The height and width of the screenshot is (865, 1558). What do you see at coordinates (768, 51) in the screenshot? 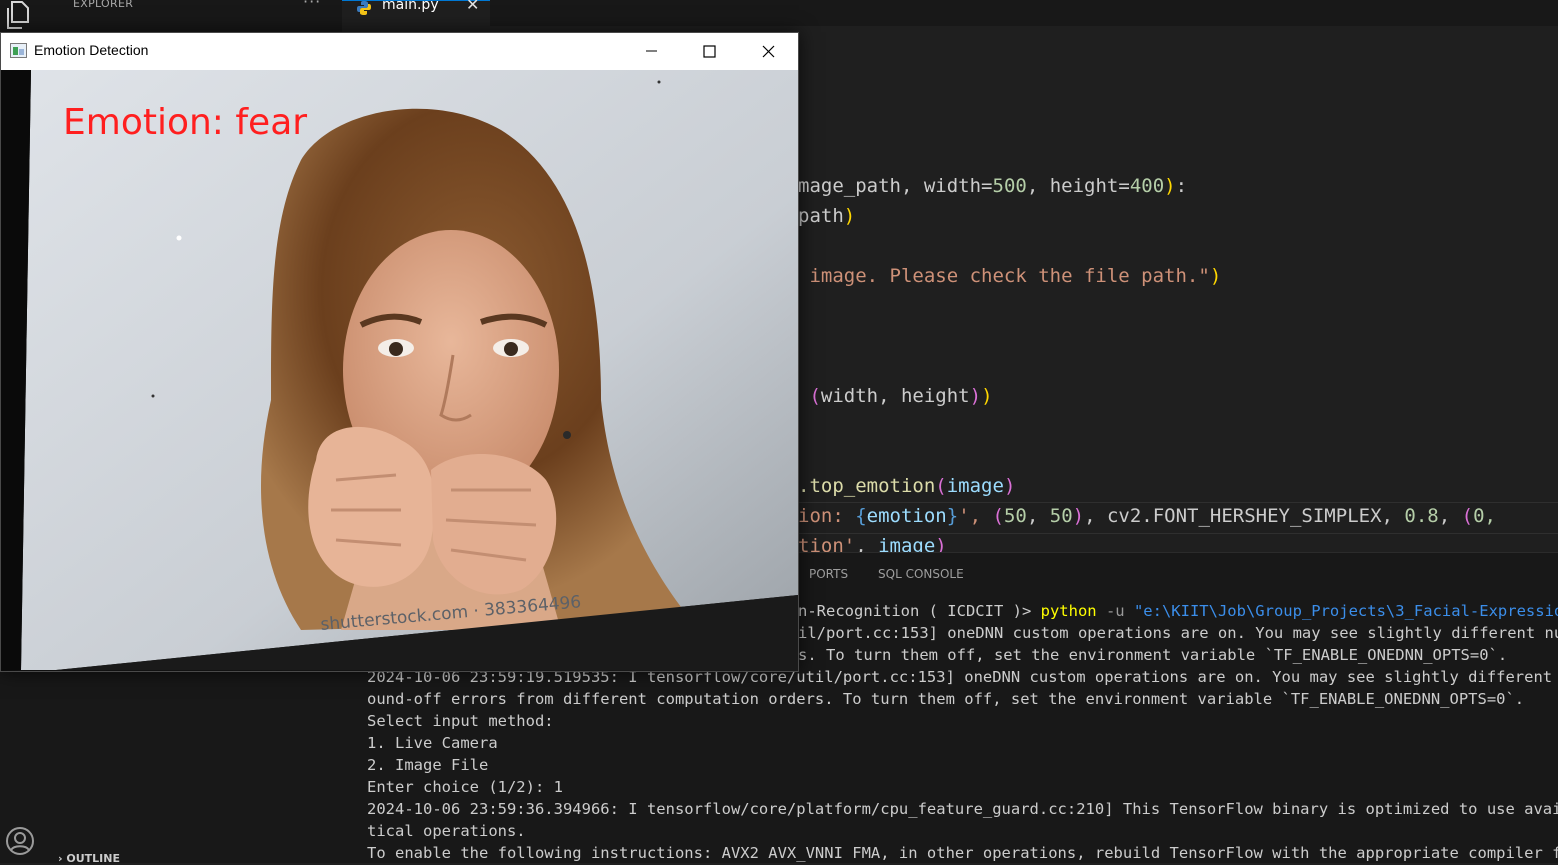
I see `close-icon` at bounding box center [768, 51].